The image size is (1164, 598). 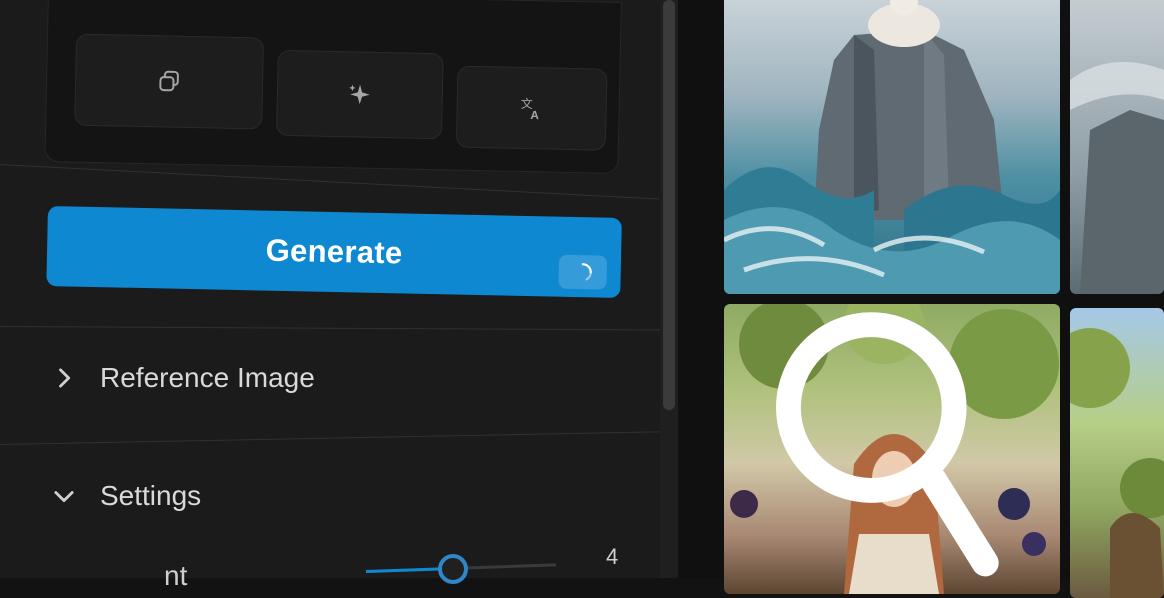 I want to click on copy-icon, so click(x=169, y=81).